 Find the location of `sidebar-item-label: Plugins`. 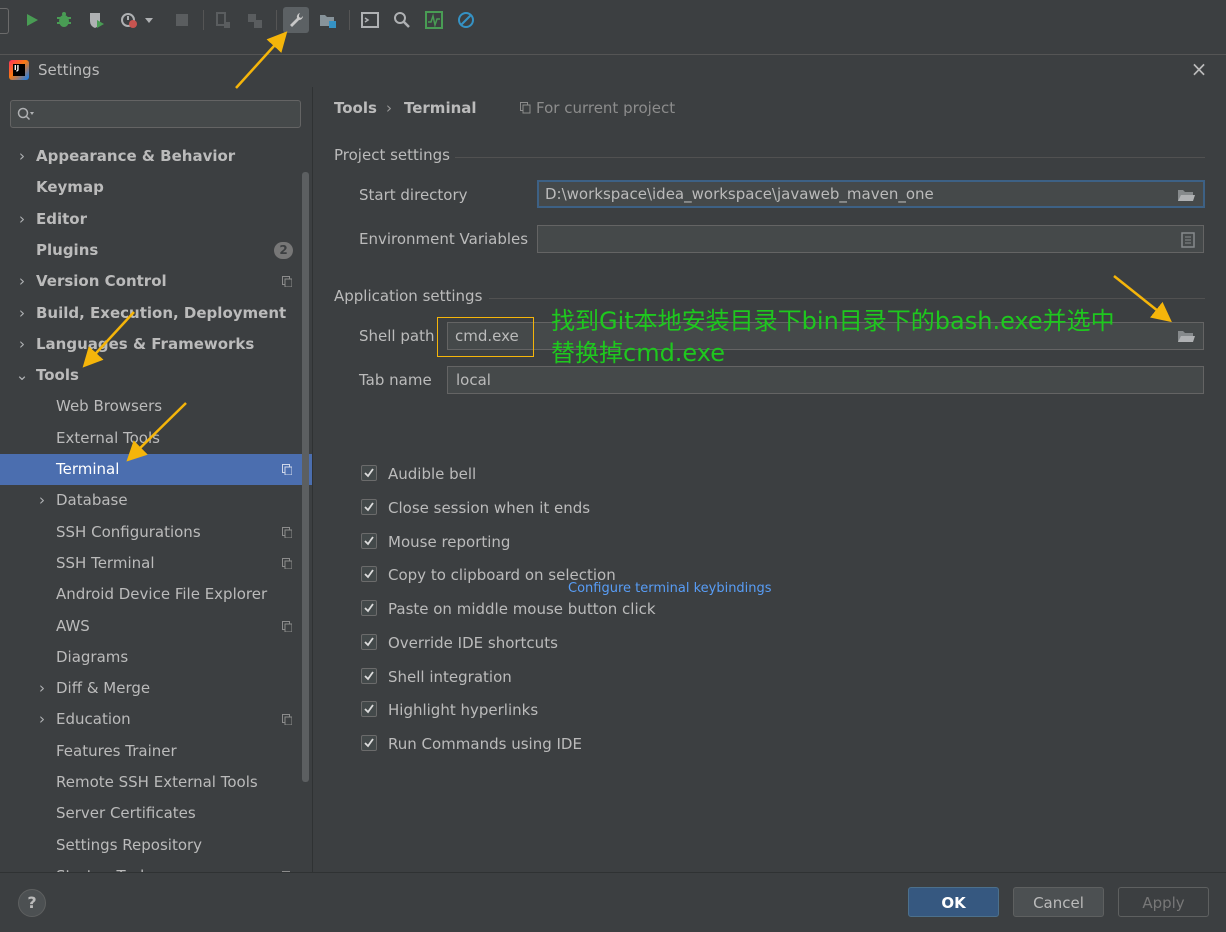

sidebar-item-label: Plugins is located at coordinates (67, 249).